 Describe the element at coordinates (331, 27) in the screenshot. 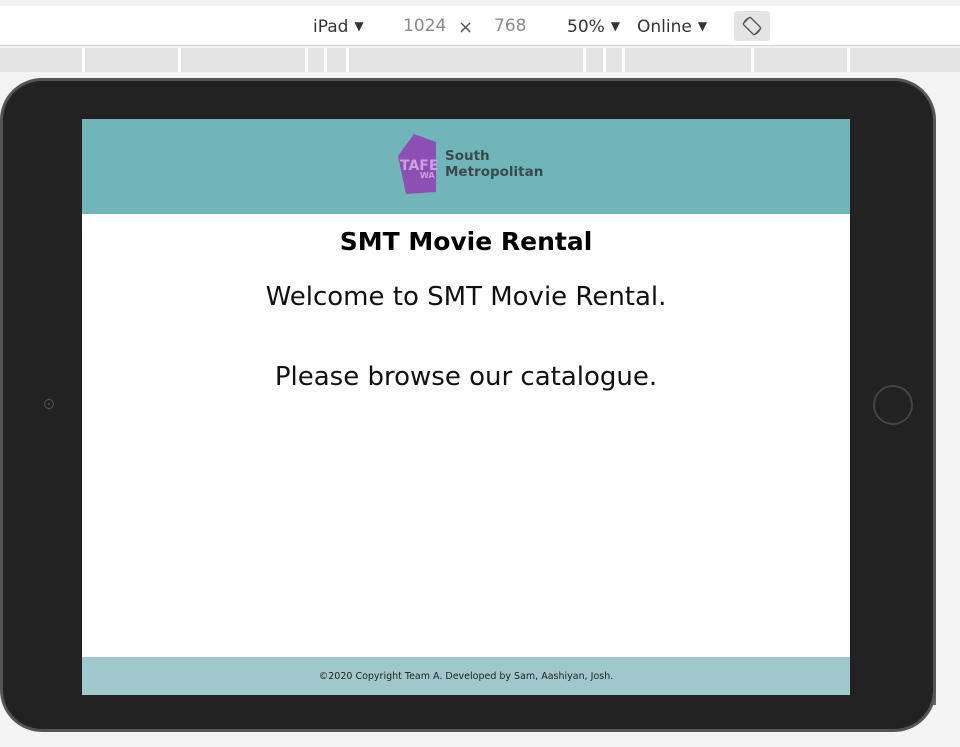

I see `device-select-label: iPad` at that location.